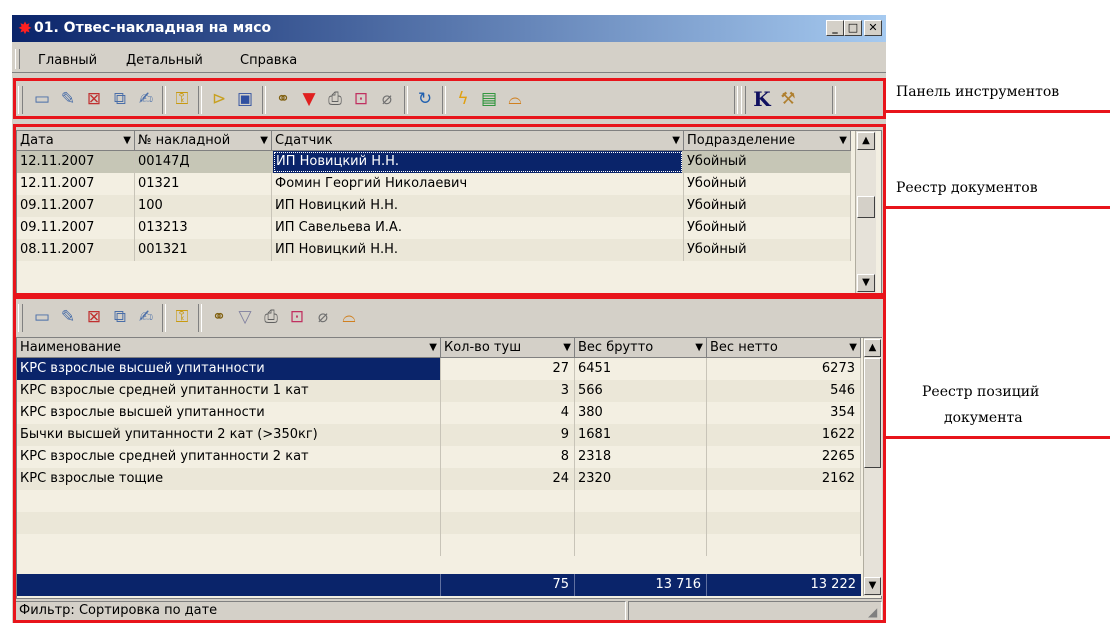  Describe the element at coordinates (229, 348) in the screenshot. I see `column-header-name: Наименование ▼` at that location.